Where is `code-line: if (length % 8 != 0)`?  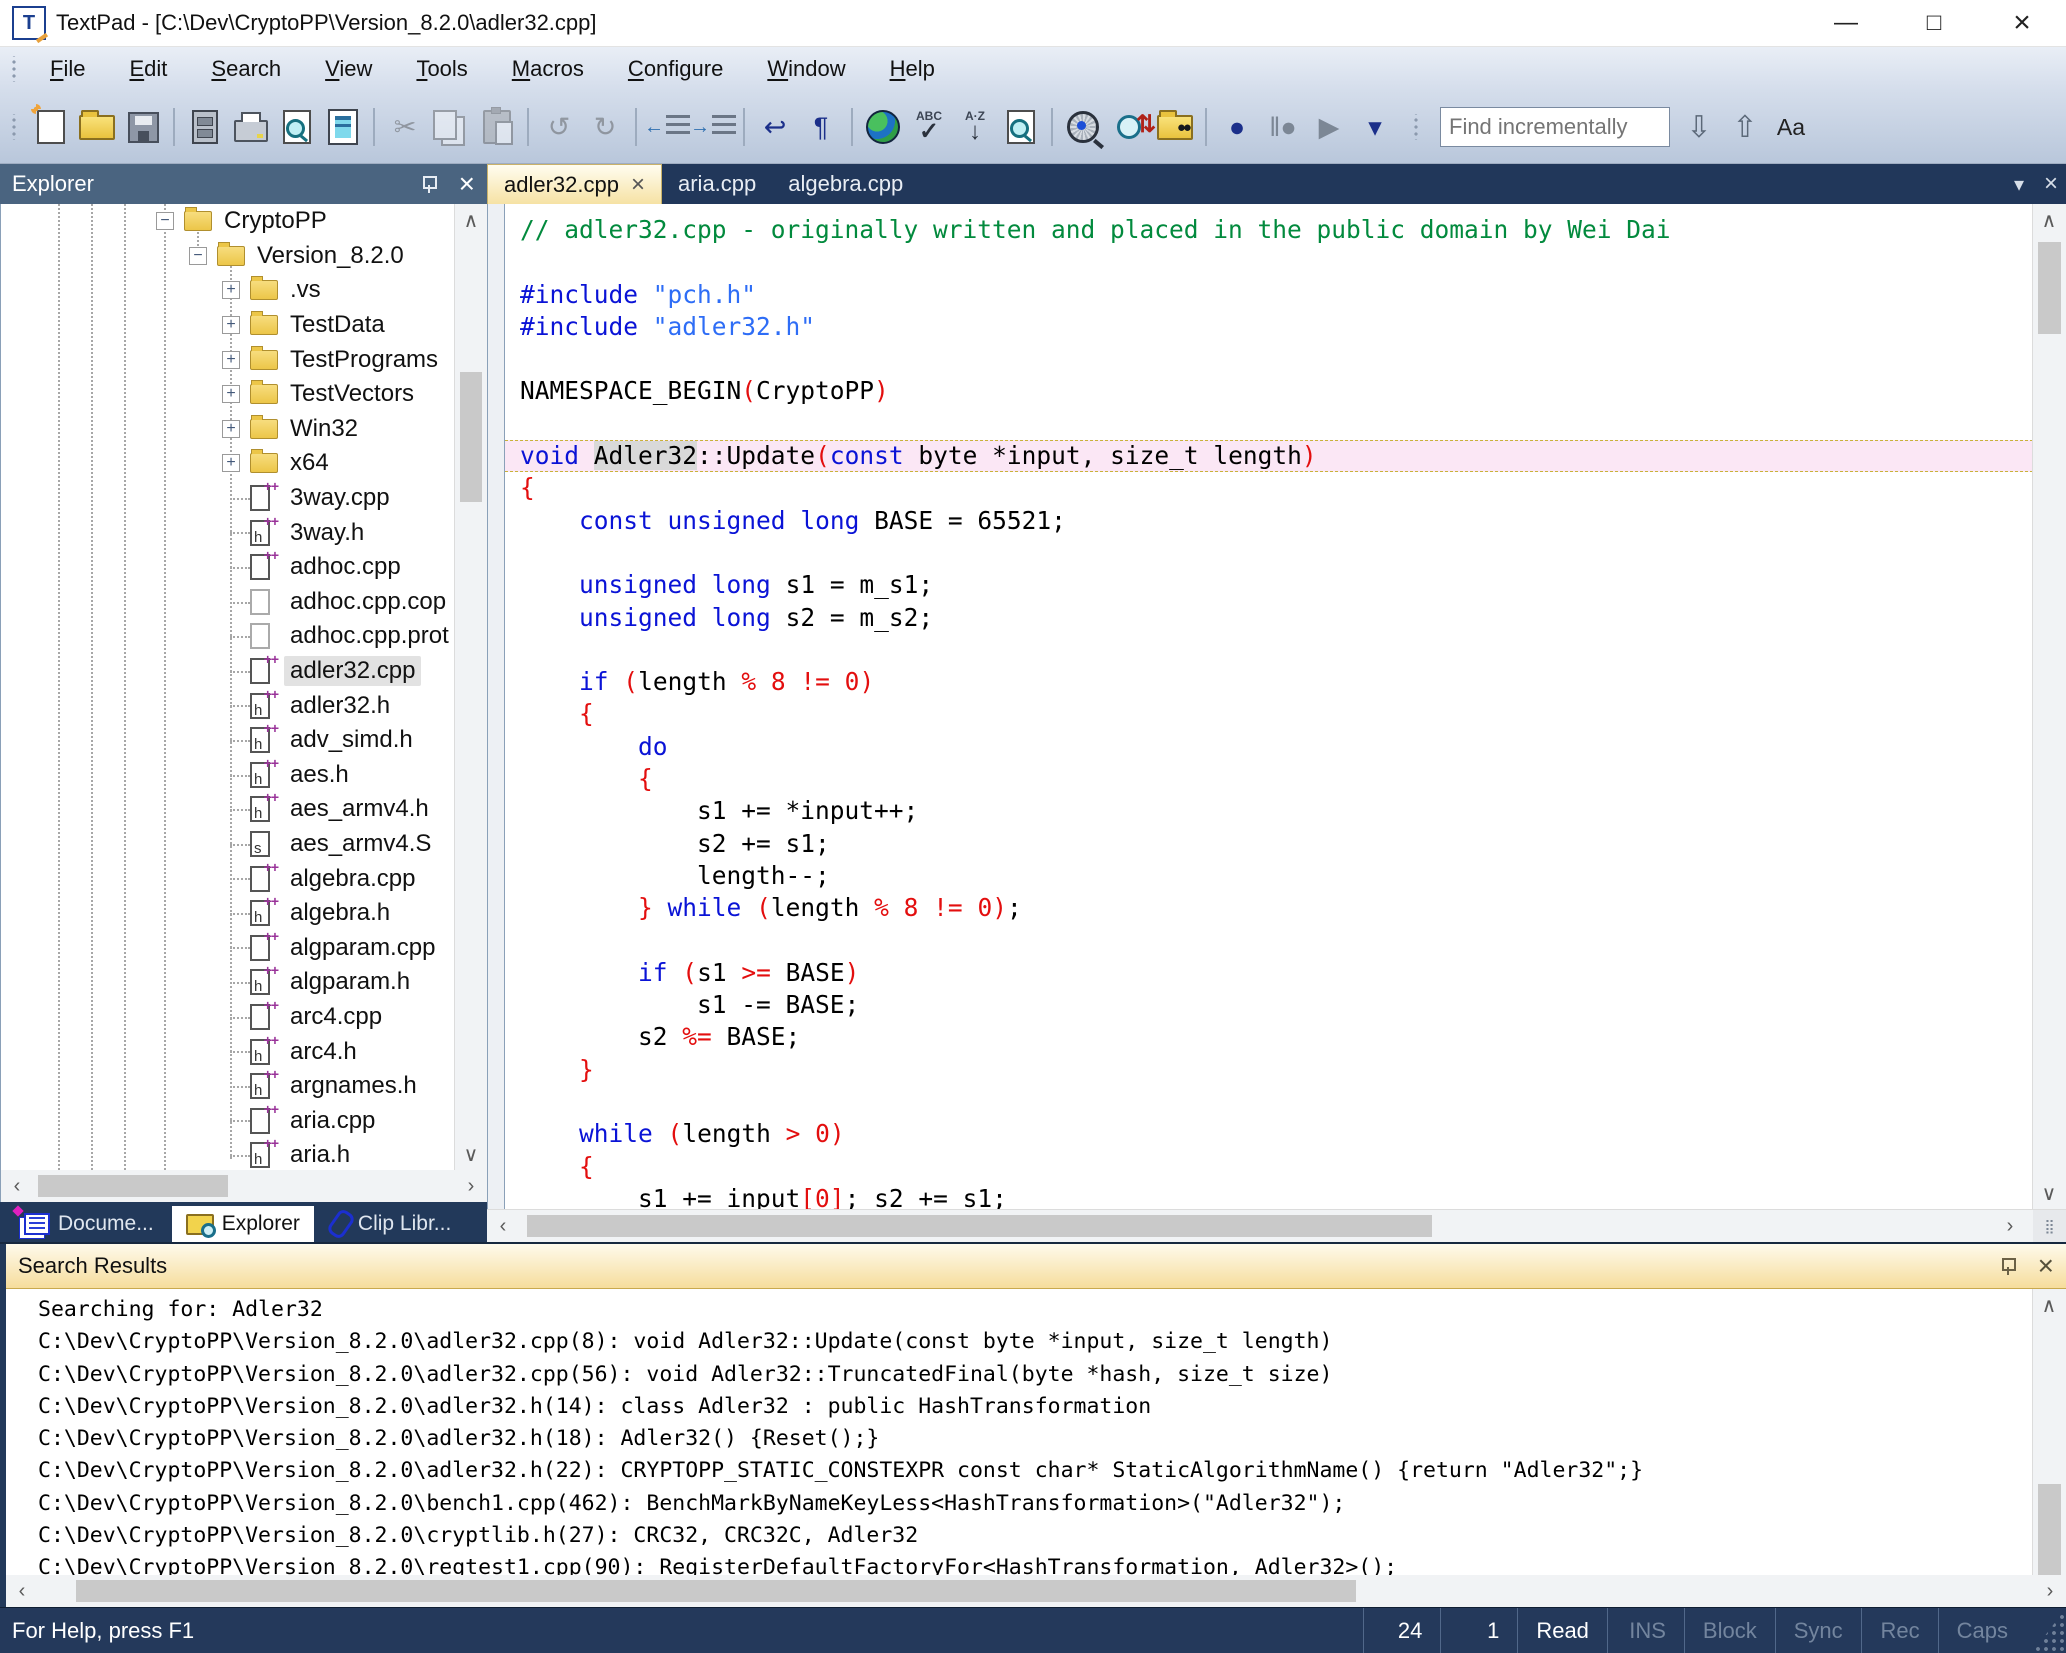 code-line: if (length % 8 != 0) is located at coordinates (1269, 682).